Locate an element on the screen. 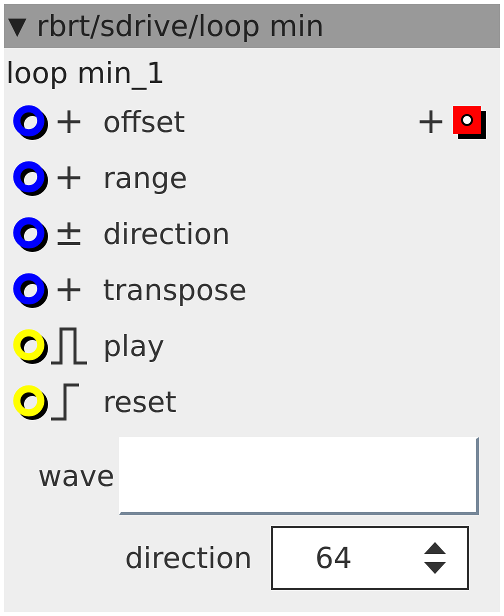  input-name: play is located at coordinates (133, 346).